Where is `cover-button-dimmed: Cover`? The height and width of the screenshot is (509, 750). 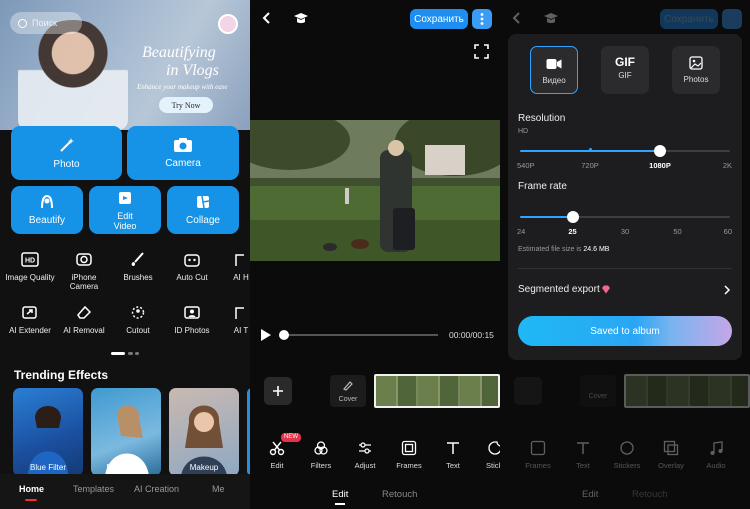
cover-button-dimmed: Cover is located at coordinates (598, 391).